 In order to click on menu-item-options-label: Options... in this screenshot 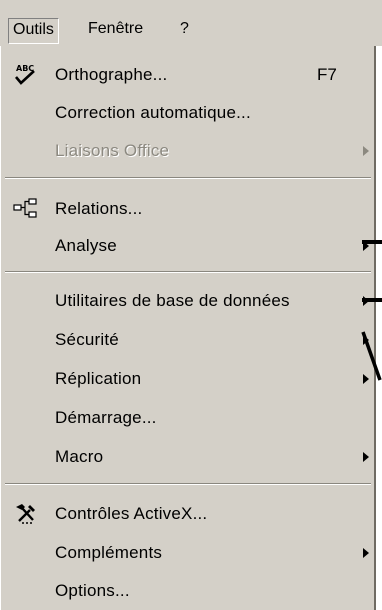, I will do `click(92, 590)`.